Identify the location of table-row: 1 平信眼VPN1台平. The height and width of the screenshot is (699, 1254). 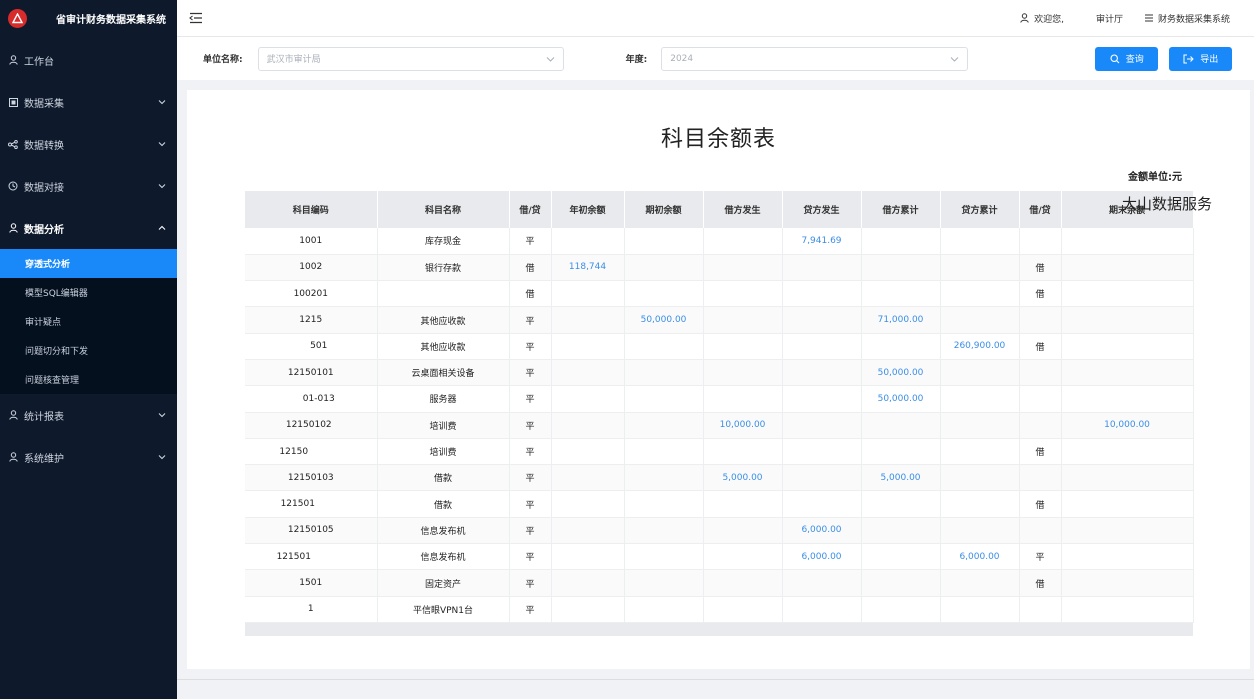
(719, 609).